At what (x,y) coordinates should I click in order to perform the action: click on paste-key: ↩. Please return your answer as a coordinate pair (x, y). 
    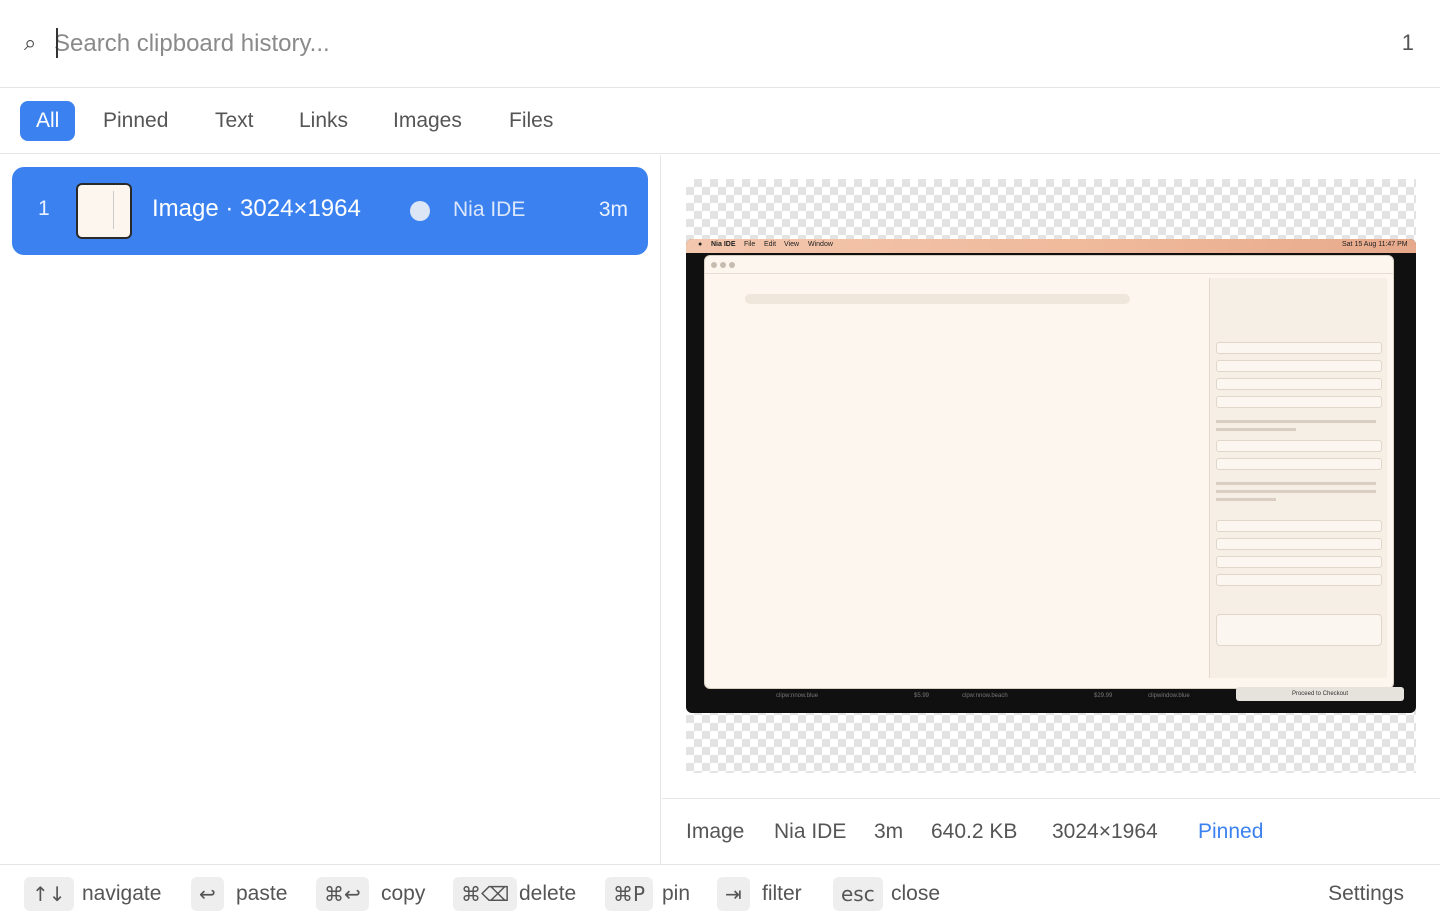
    Looking at the image, I should click on (207, 894).